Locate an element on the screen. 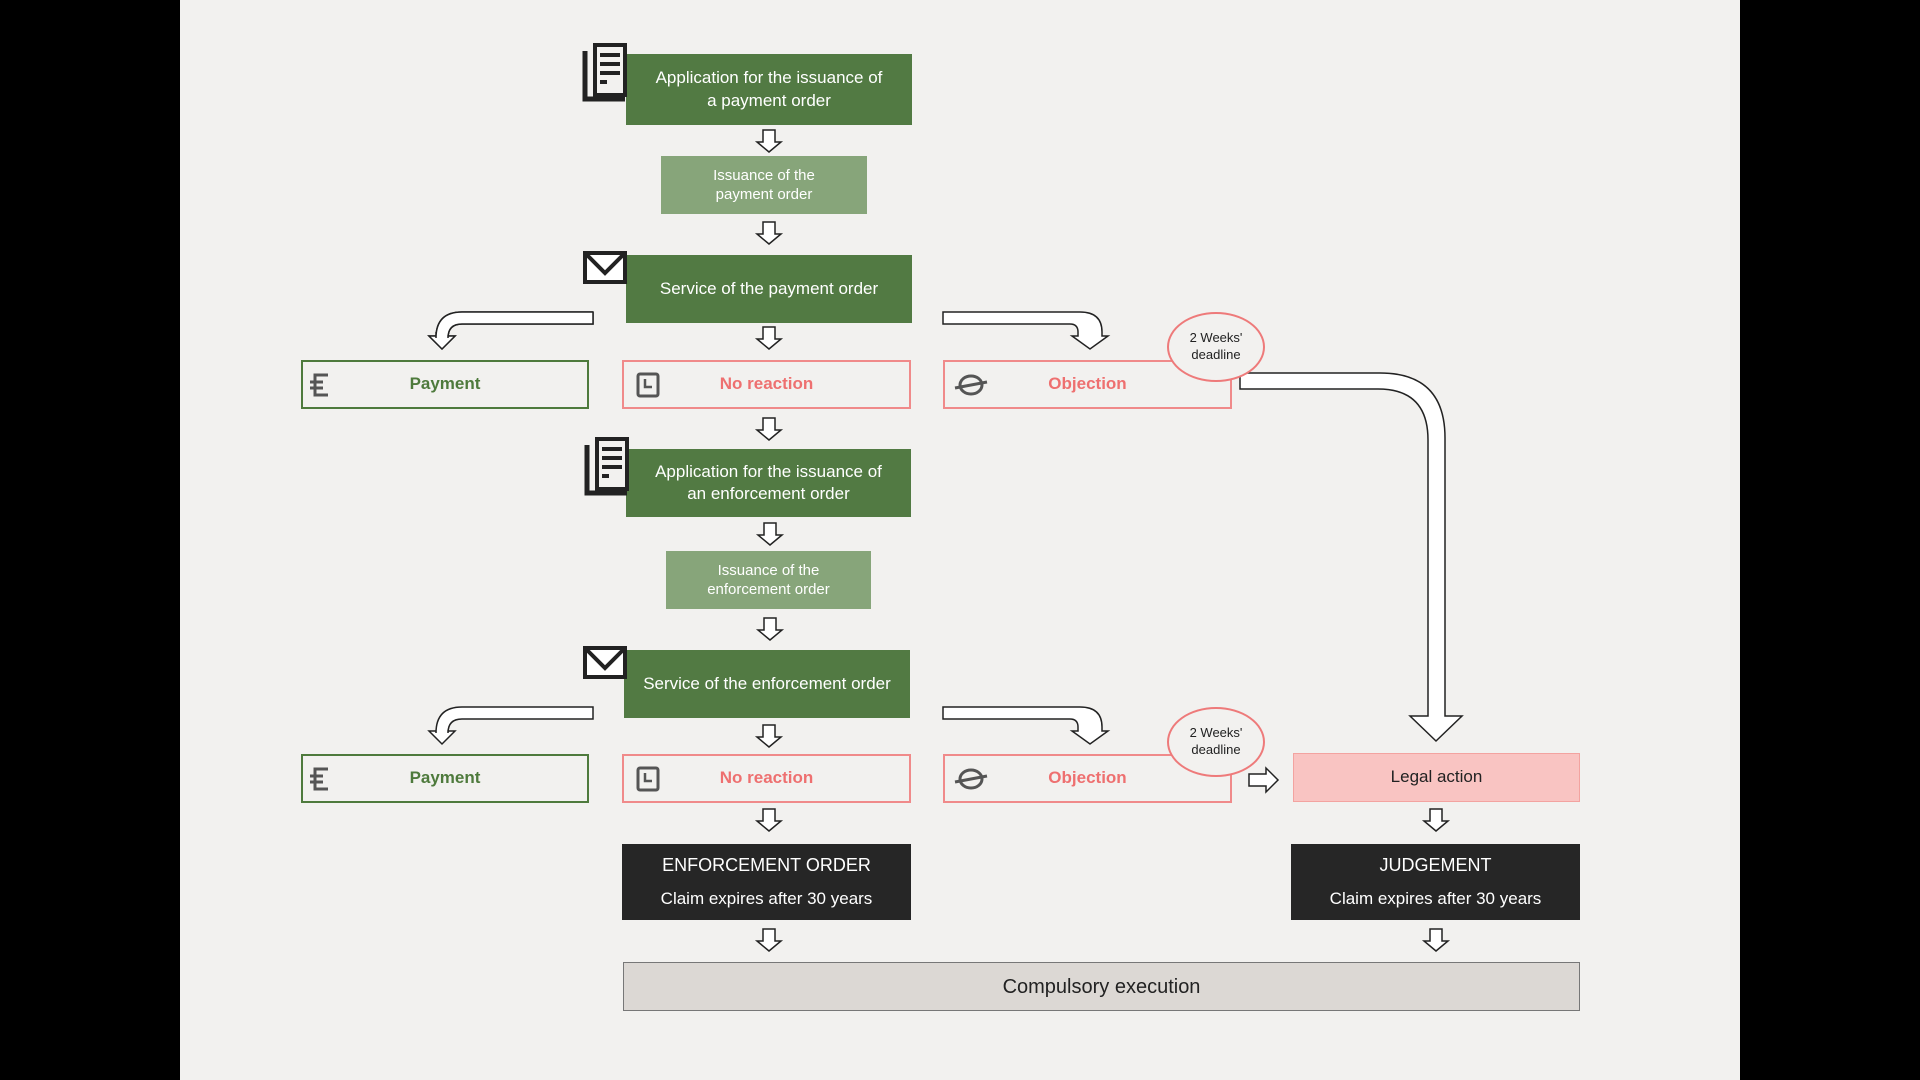 This screenshot has width=1920, height=1080. outcome-payment-2: Payment is located at coordinates (445, 778).